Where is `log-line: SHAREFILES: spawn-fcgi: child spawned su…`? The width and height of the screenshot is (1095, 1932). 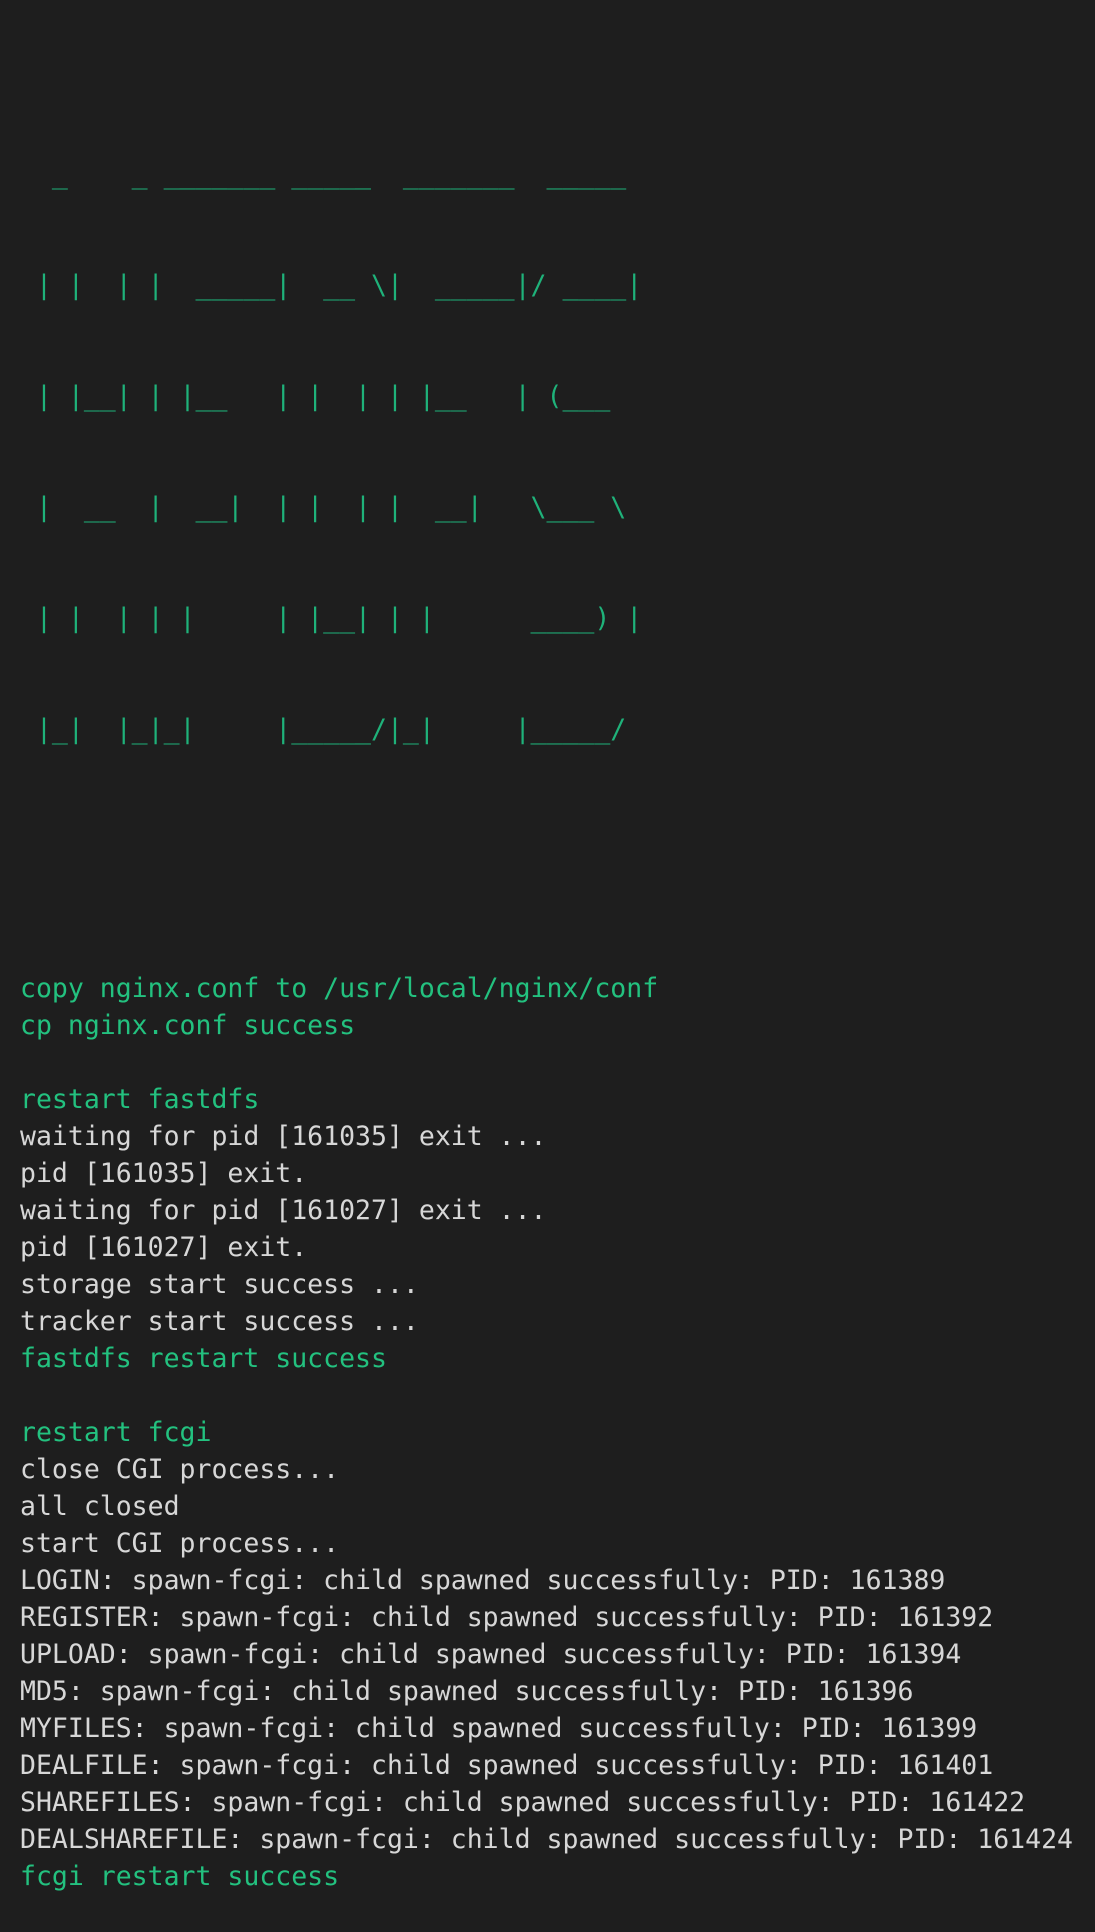
log-line: SHAREFILES: spawn-fcgi: child spawned su… is located at coordinates (523, 1802).